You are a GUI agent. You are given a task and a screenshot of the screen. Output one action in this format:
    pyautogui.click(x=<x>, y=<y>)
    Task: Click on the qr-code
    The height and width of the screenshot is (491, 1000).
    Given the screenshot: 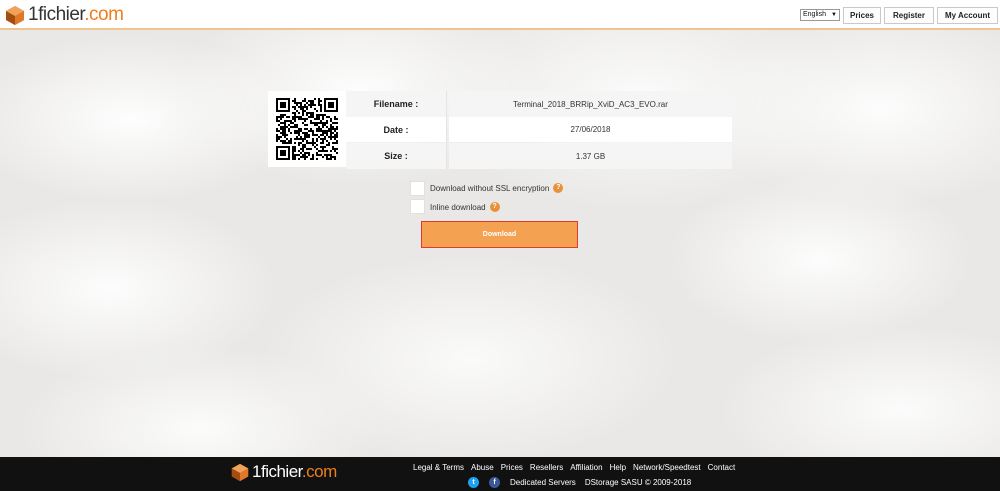 What is the action you would take?
    pyautogui.click(x=307, y=129)
    